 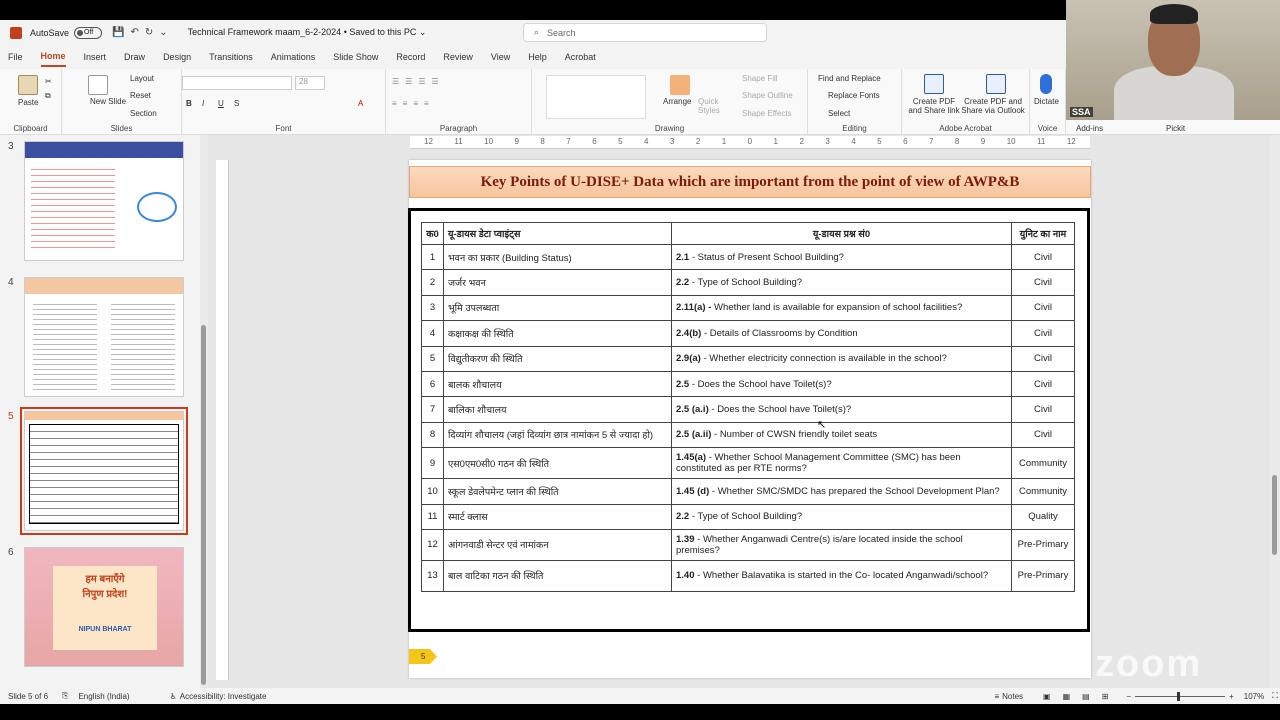 I want to click on header-question: यू-डायस प्रश्न सं0, so click(x=841, y=233).